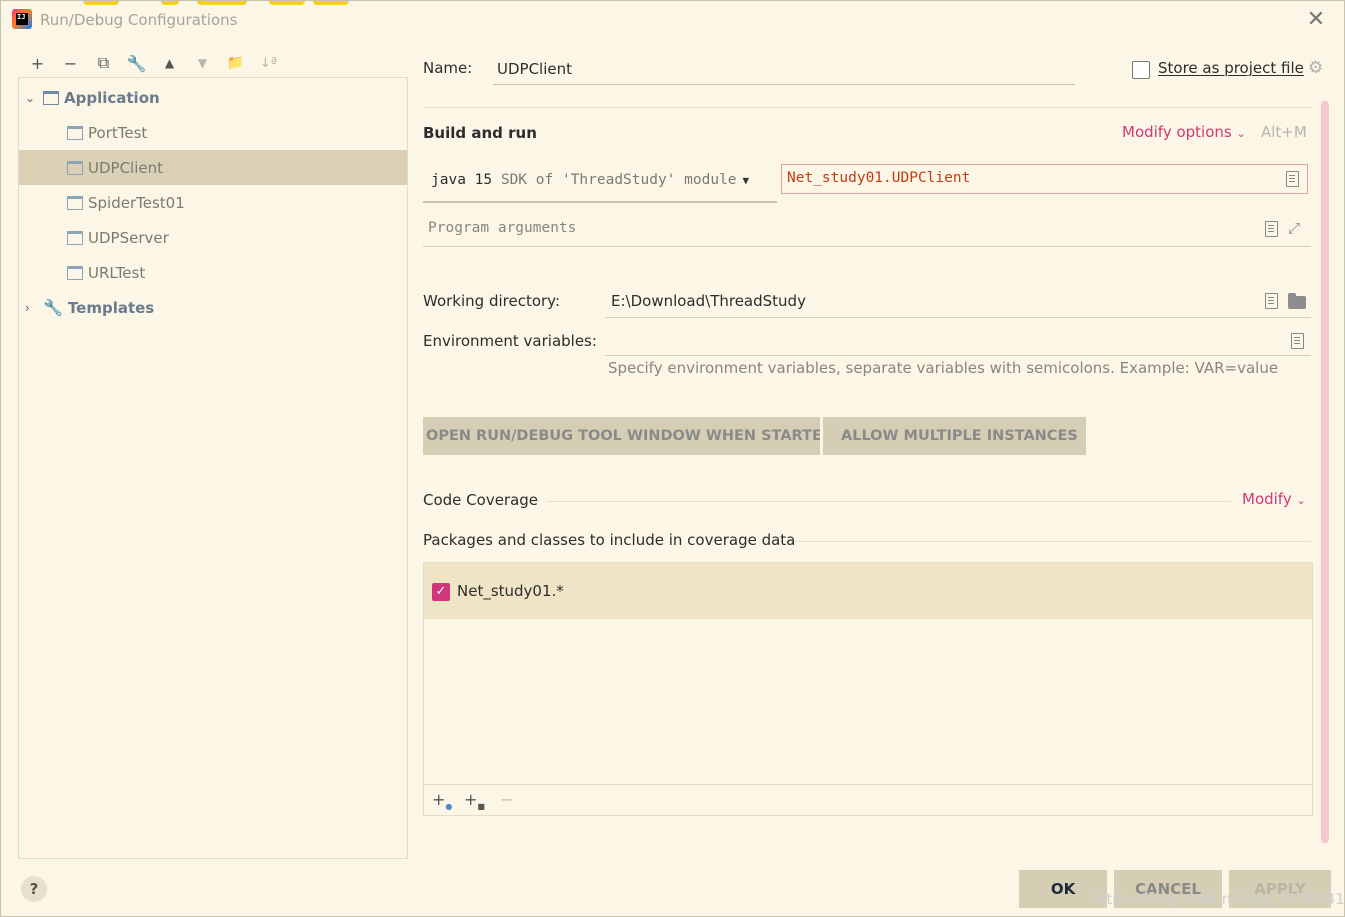 The height and width of the screenshot is (917, 1345). Describe the element at coordinates (169, 63) in the screenshot. I see `move-up-icon: ▲` at that location.